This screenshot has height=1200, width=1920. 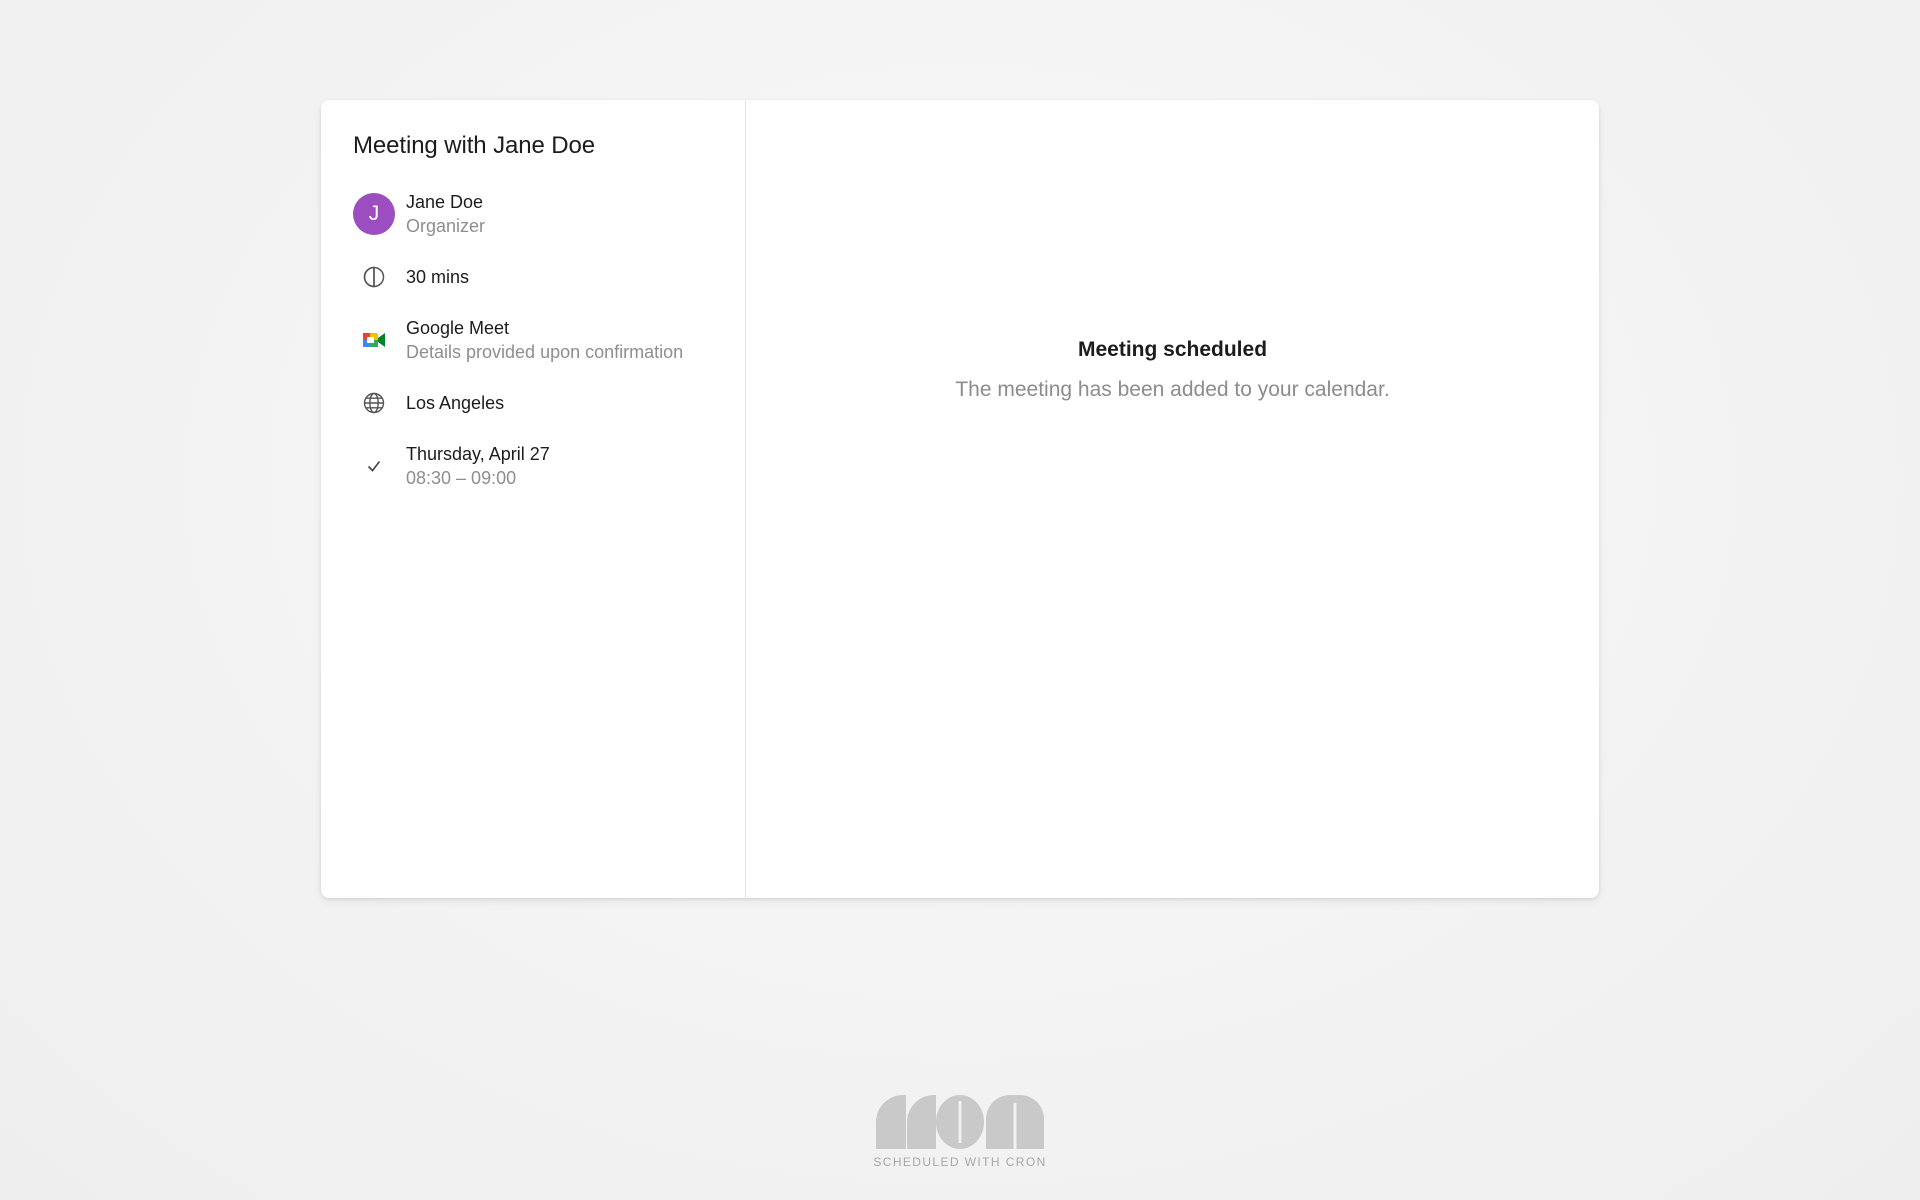 What do you see at coordinates (549, 403) in the screenshot?
I see `timezone-row: Los Angeles` at bounding box center [549, 403].